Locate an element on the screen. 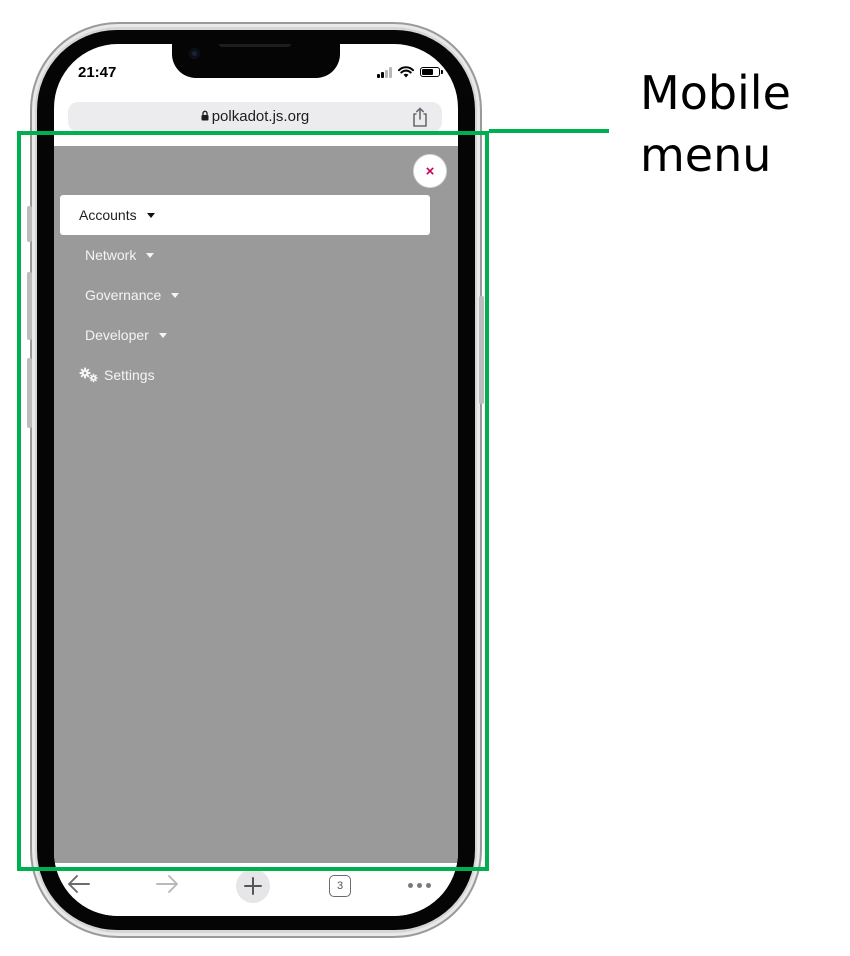 This screenshot has height=956, width=850. new-tab-button is located at coordinates (253, 886).